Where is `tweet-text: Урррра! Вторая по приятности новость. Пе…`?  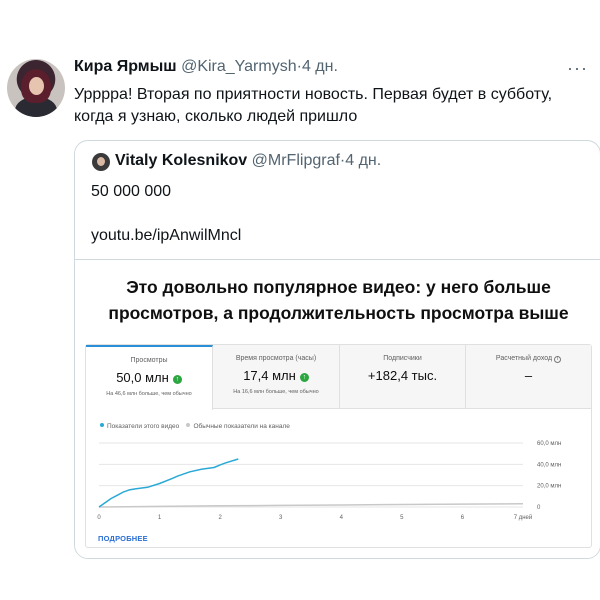
tweet-text: Урррра! Вторая по приятности новость. Пе… is located at coordinates (313, 105).